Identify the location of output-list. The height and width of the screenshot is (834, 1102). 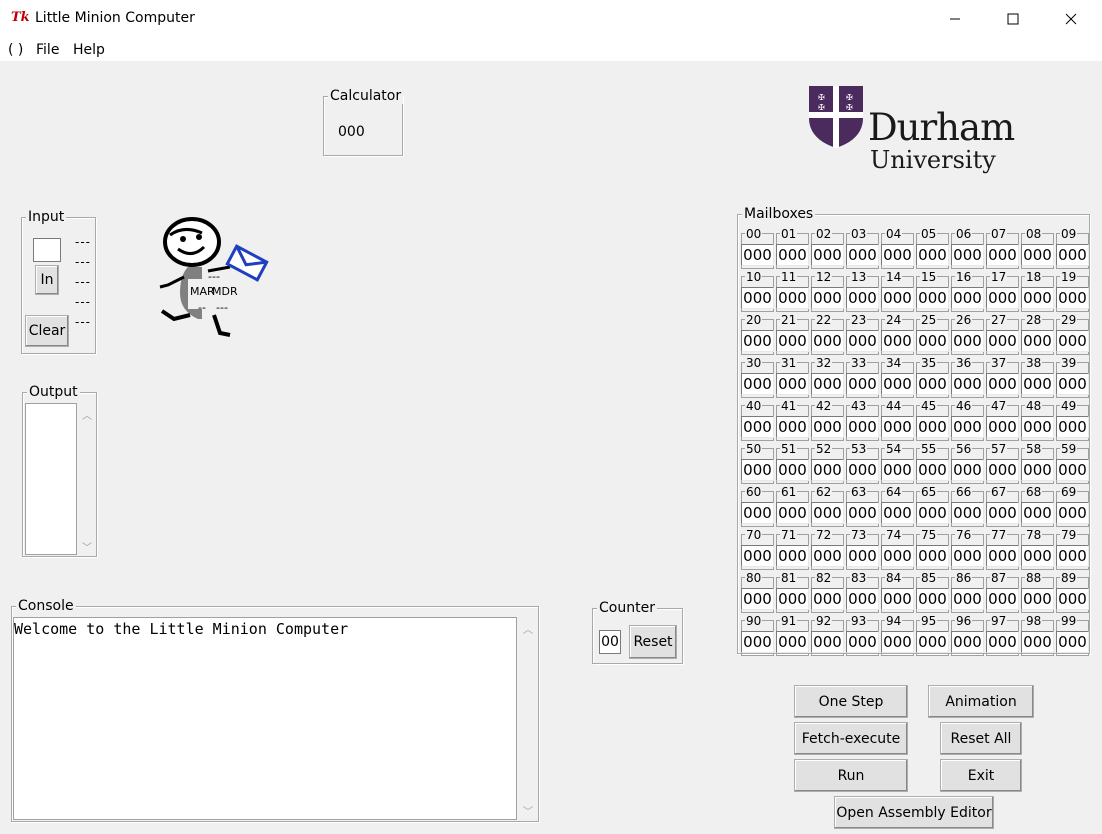
(51, 479).